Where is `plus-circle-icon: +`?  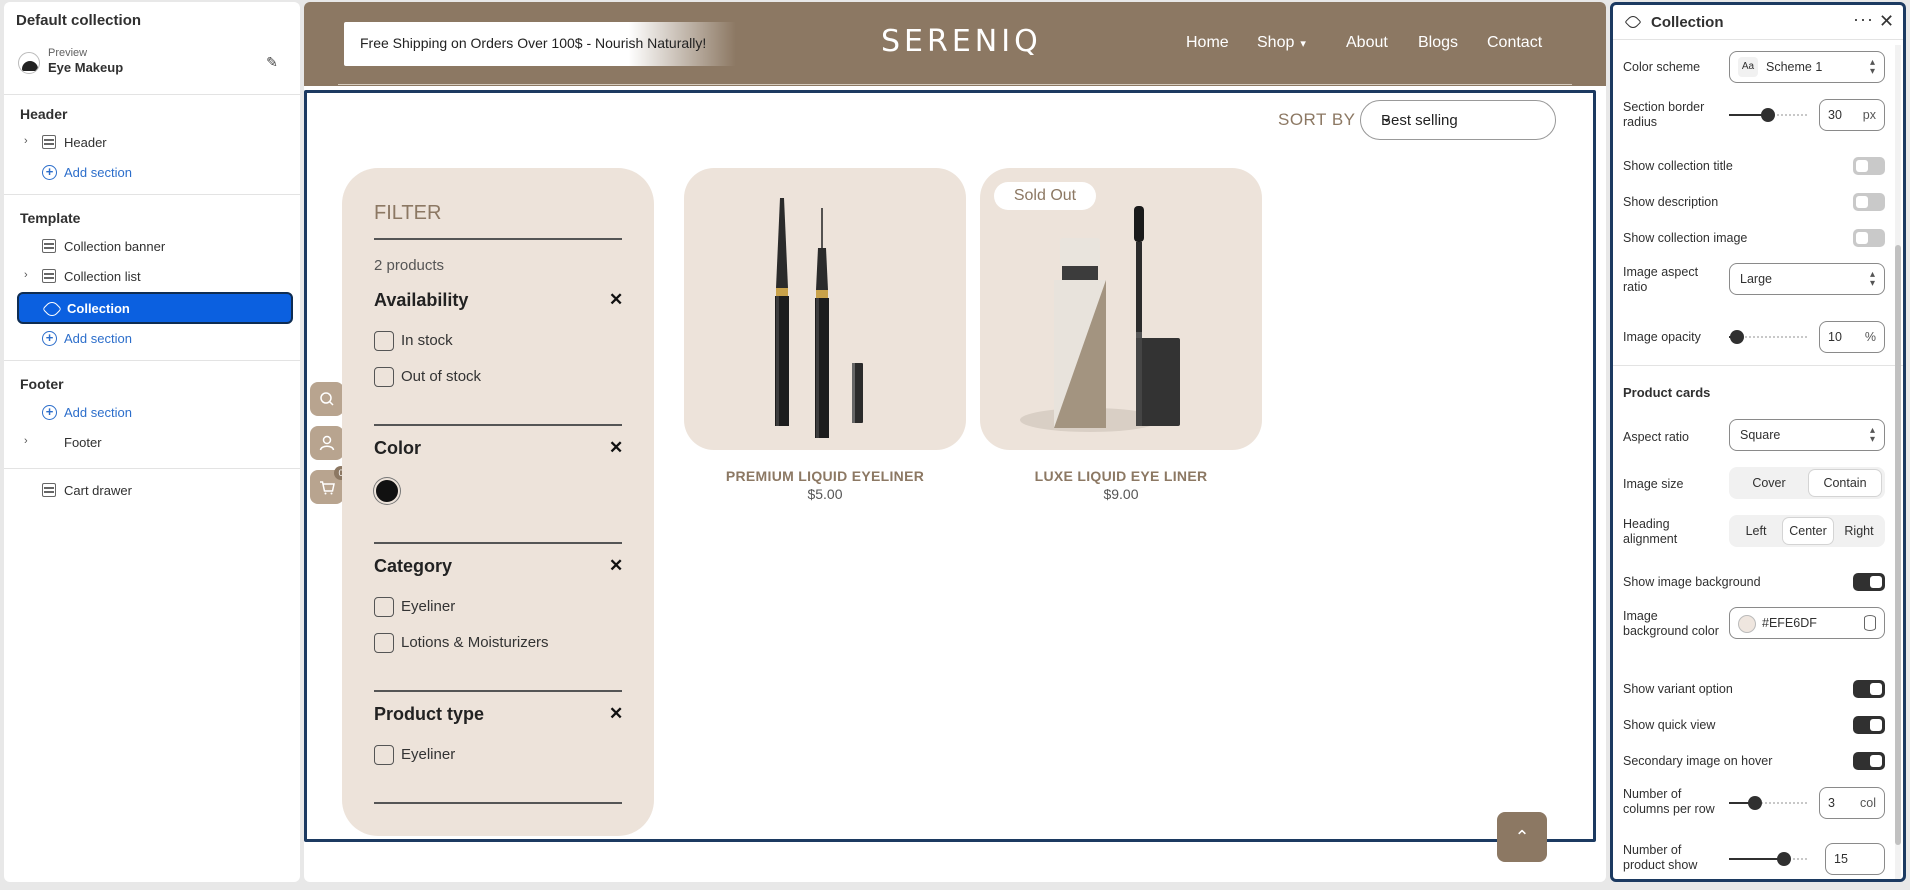
plus-circle-icon: + is located at coordinates (49, 412).